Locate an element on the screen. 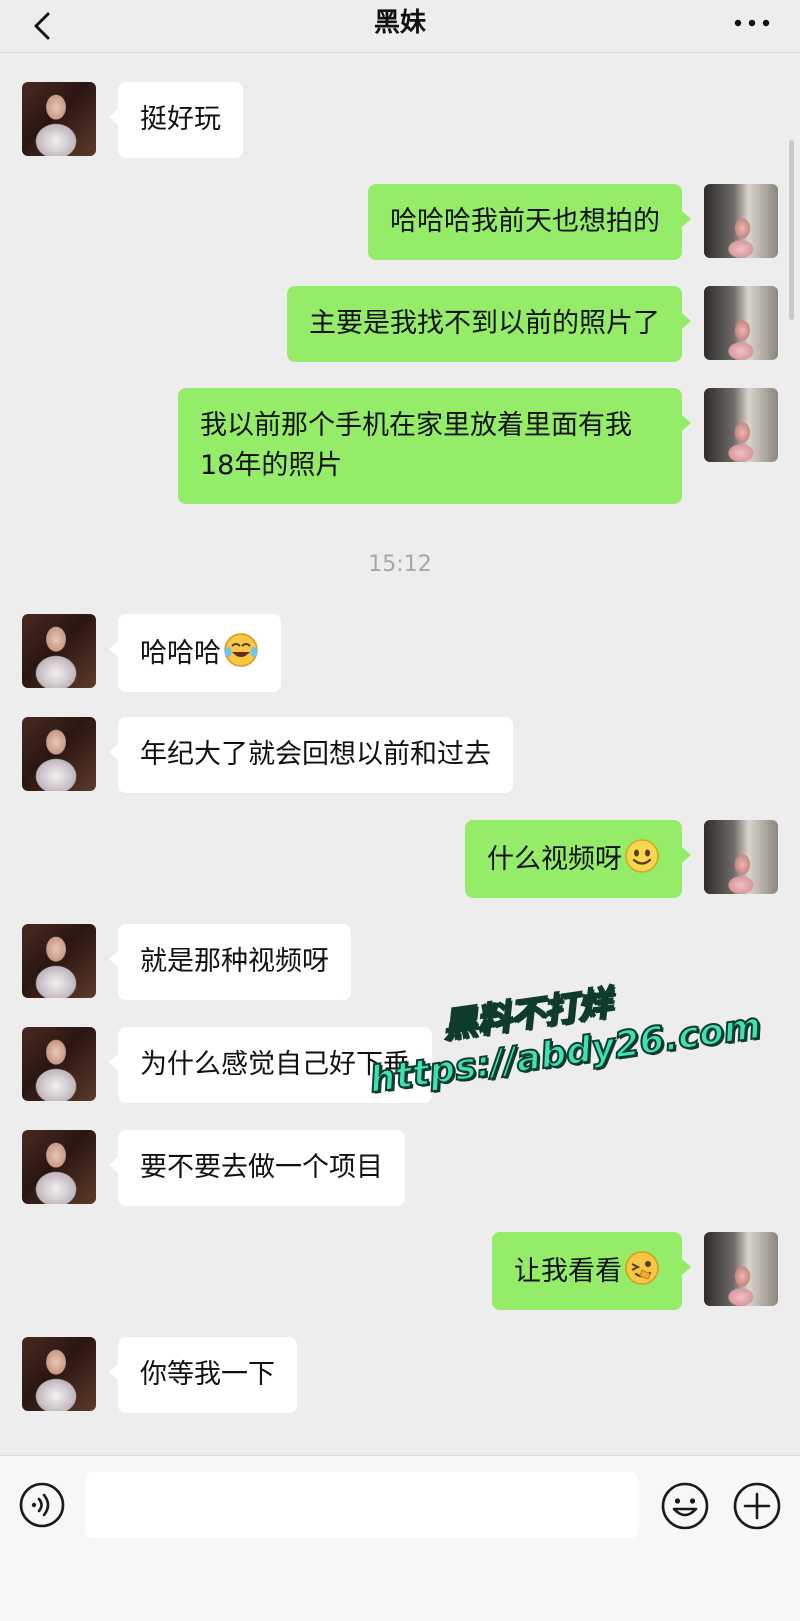  input-bar is located at coordinates (400, 1538).